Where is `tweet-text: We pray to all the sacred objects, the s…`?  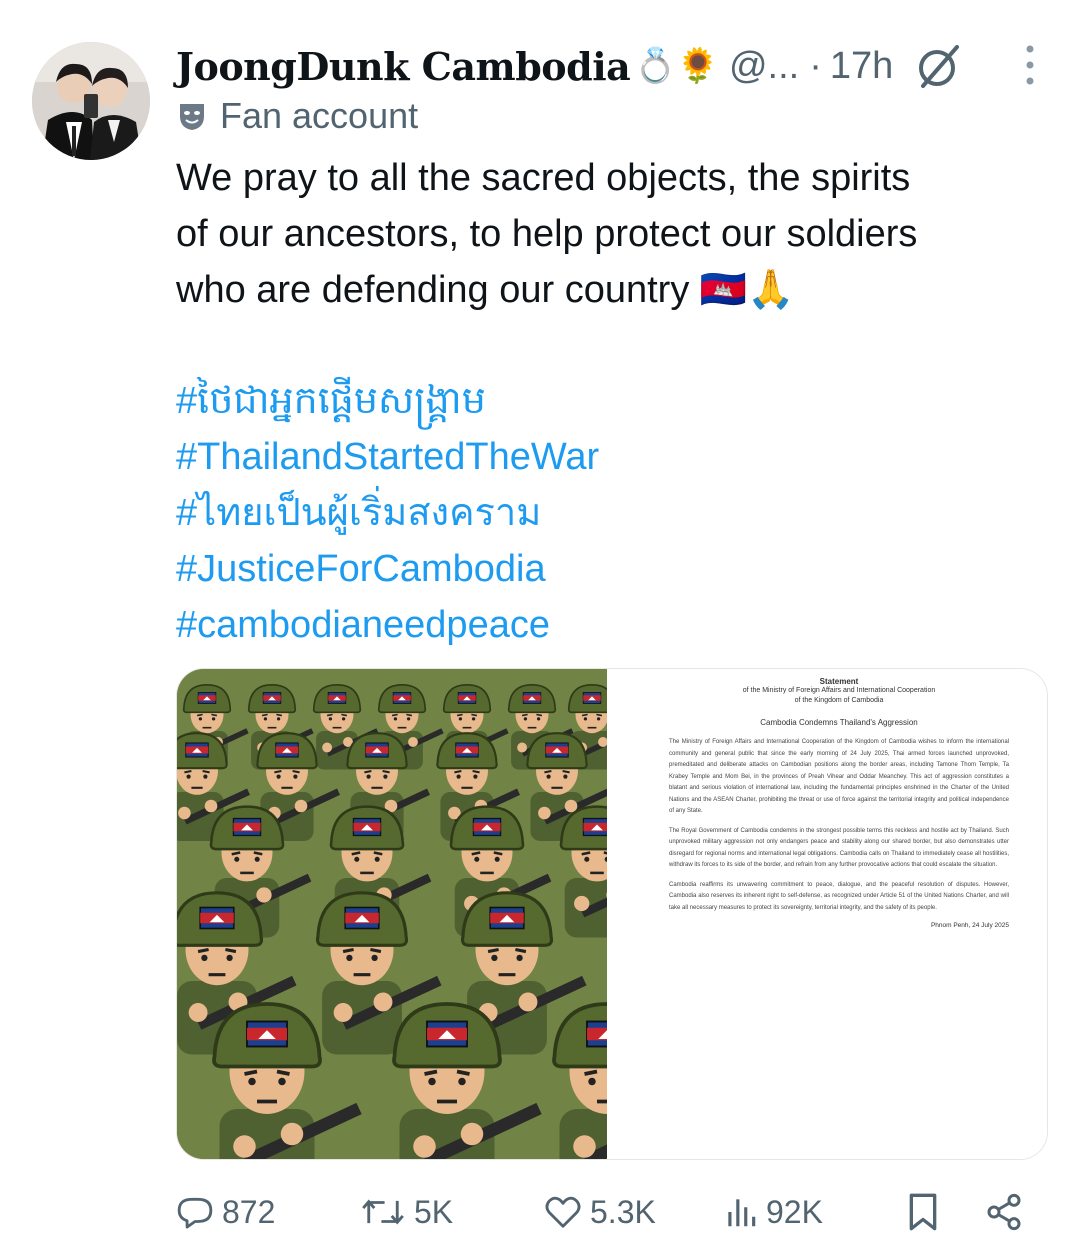 tweet-text: We pray to all the sacred objects, the s… is located at coordinates (611, 234).